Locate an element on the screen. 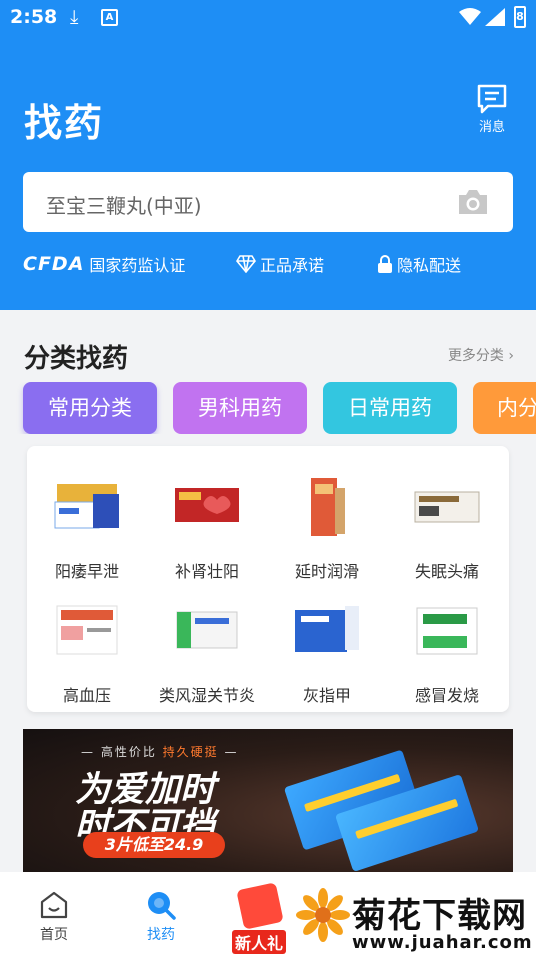 Image resolution: width=536 pixels, height=954 pixels. category-item: 阳痿早泄 is located at coordinates (87, 522).